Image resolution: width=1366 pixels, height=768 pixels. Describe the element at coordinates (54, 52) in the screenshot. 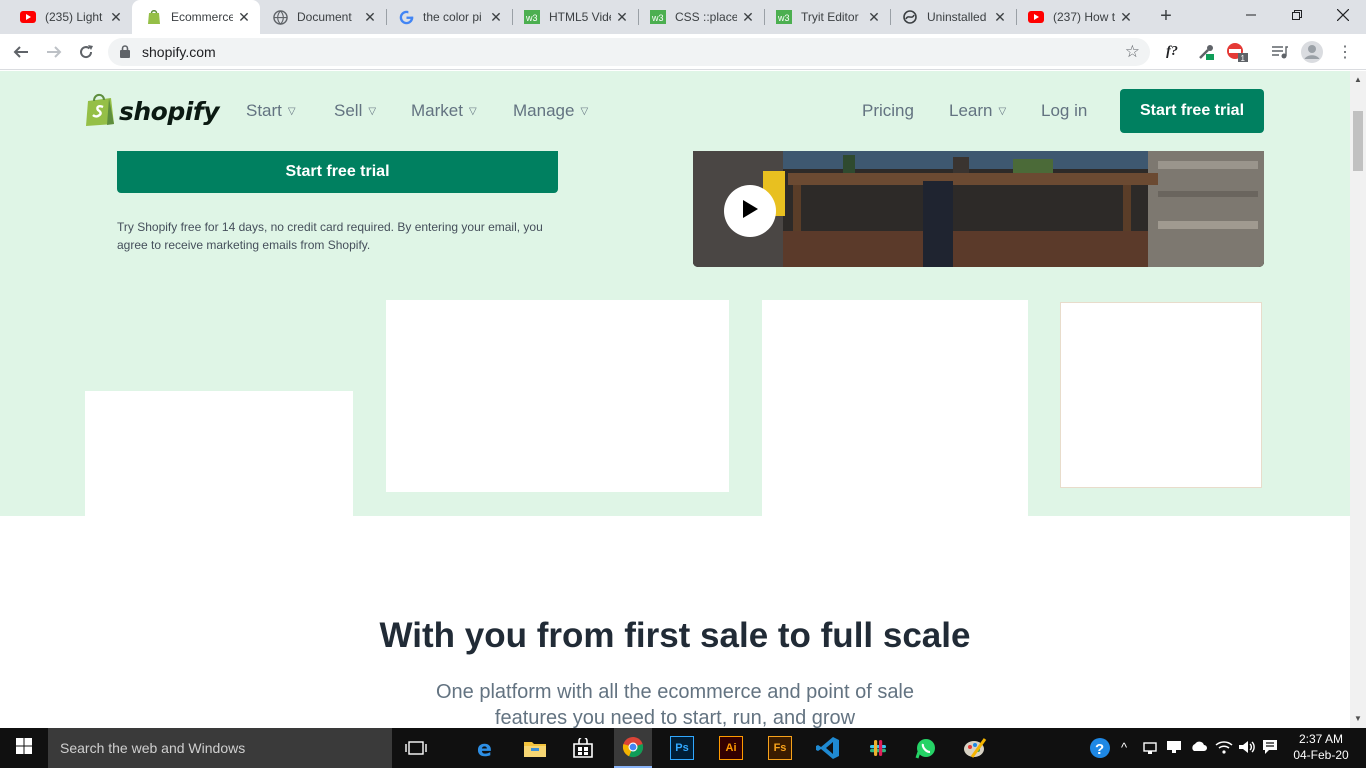

I see `forward-button` at that location.